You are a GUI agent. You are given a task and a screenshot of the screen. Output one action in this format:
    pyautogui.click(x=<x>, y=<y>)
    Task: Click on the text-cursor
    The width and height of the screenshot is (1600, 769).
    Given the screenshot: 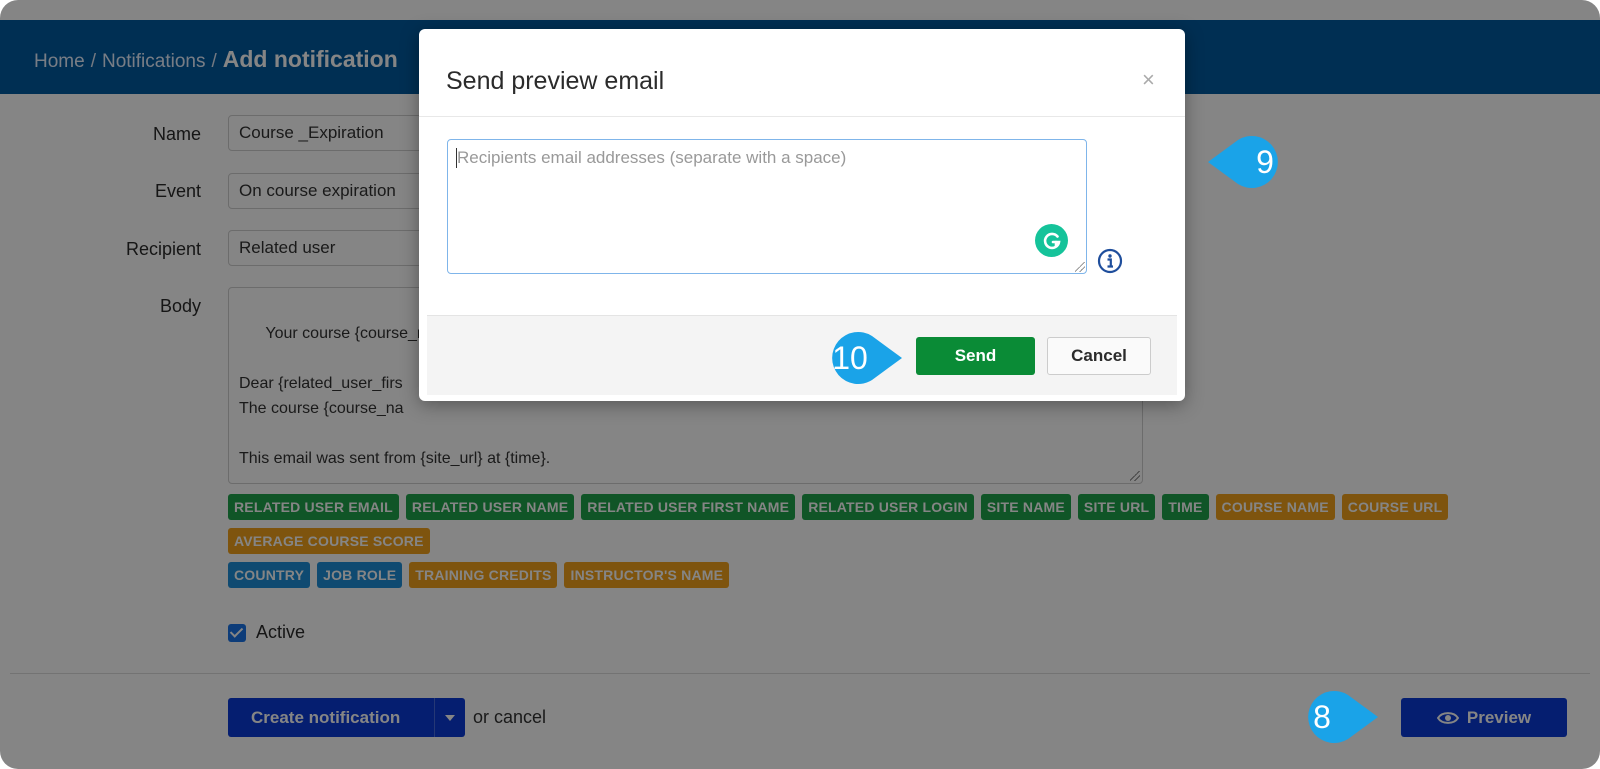 What is the action you would take?
    pyautogui.click(x=456, y=158)
    